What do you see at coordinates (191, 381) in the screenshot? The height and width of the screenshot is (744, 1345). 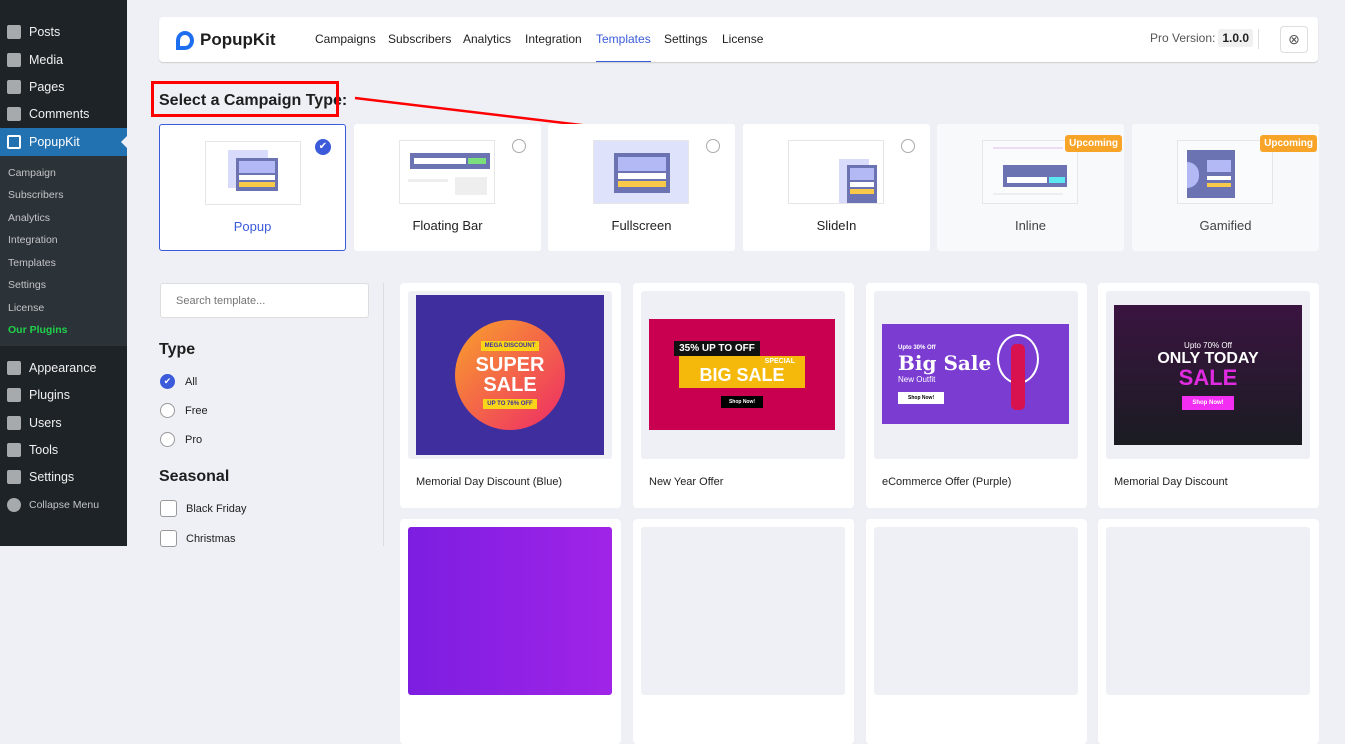 I see `option-label: All` at bounding box center [191, 381].